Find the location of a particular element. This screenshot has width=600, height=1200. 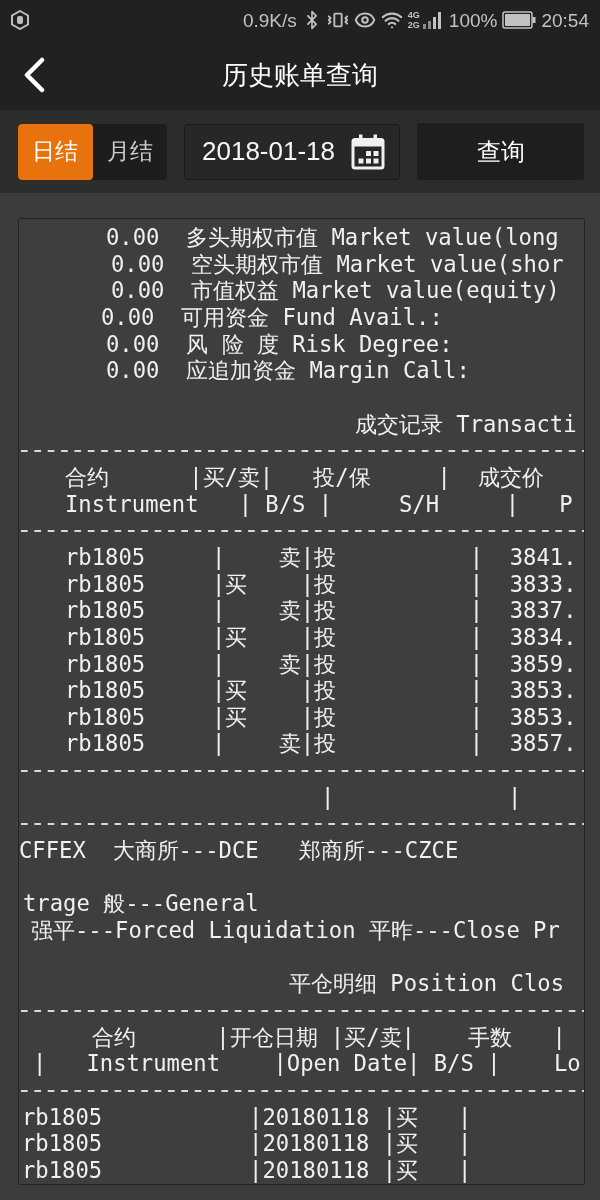

table-row-text: rb1805 |买 |投 | 3834. is located at coordinates (321, 636).